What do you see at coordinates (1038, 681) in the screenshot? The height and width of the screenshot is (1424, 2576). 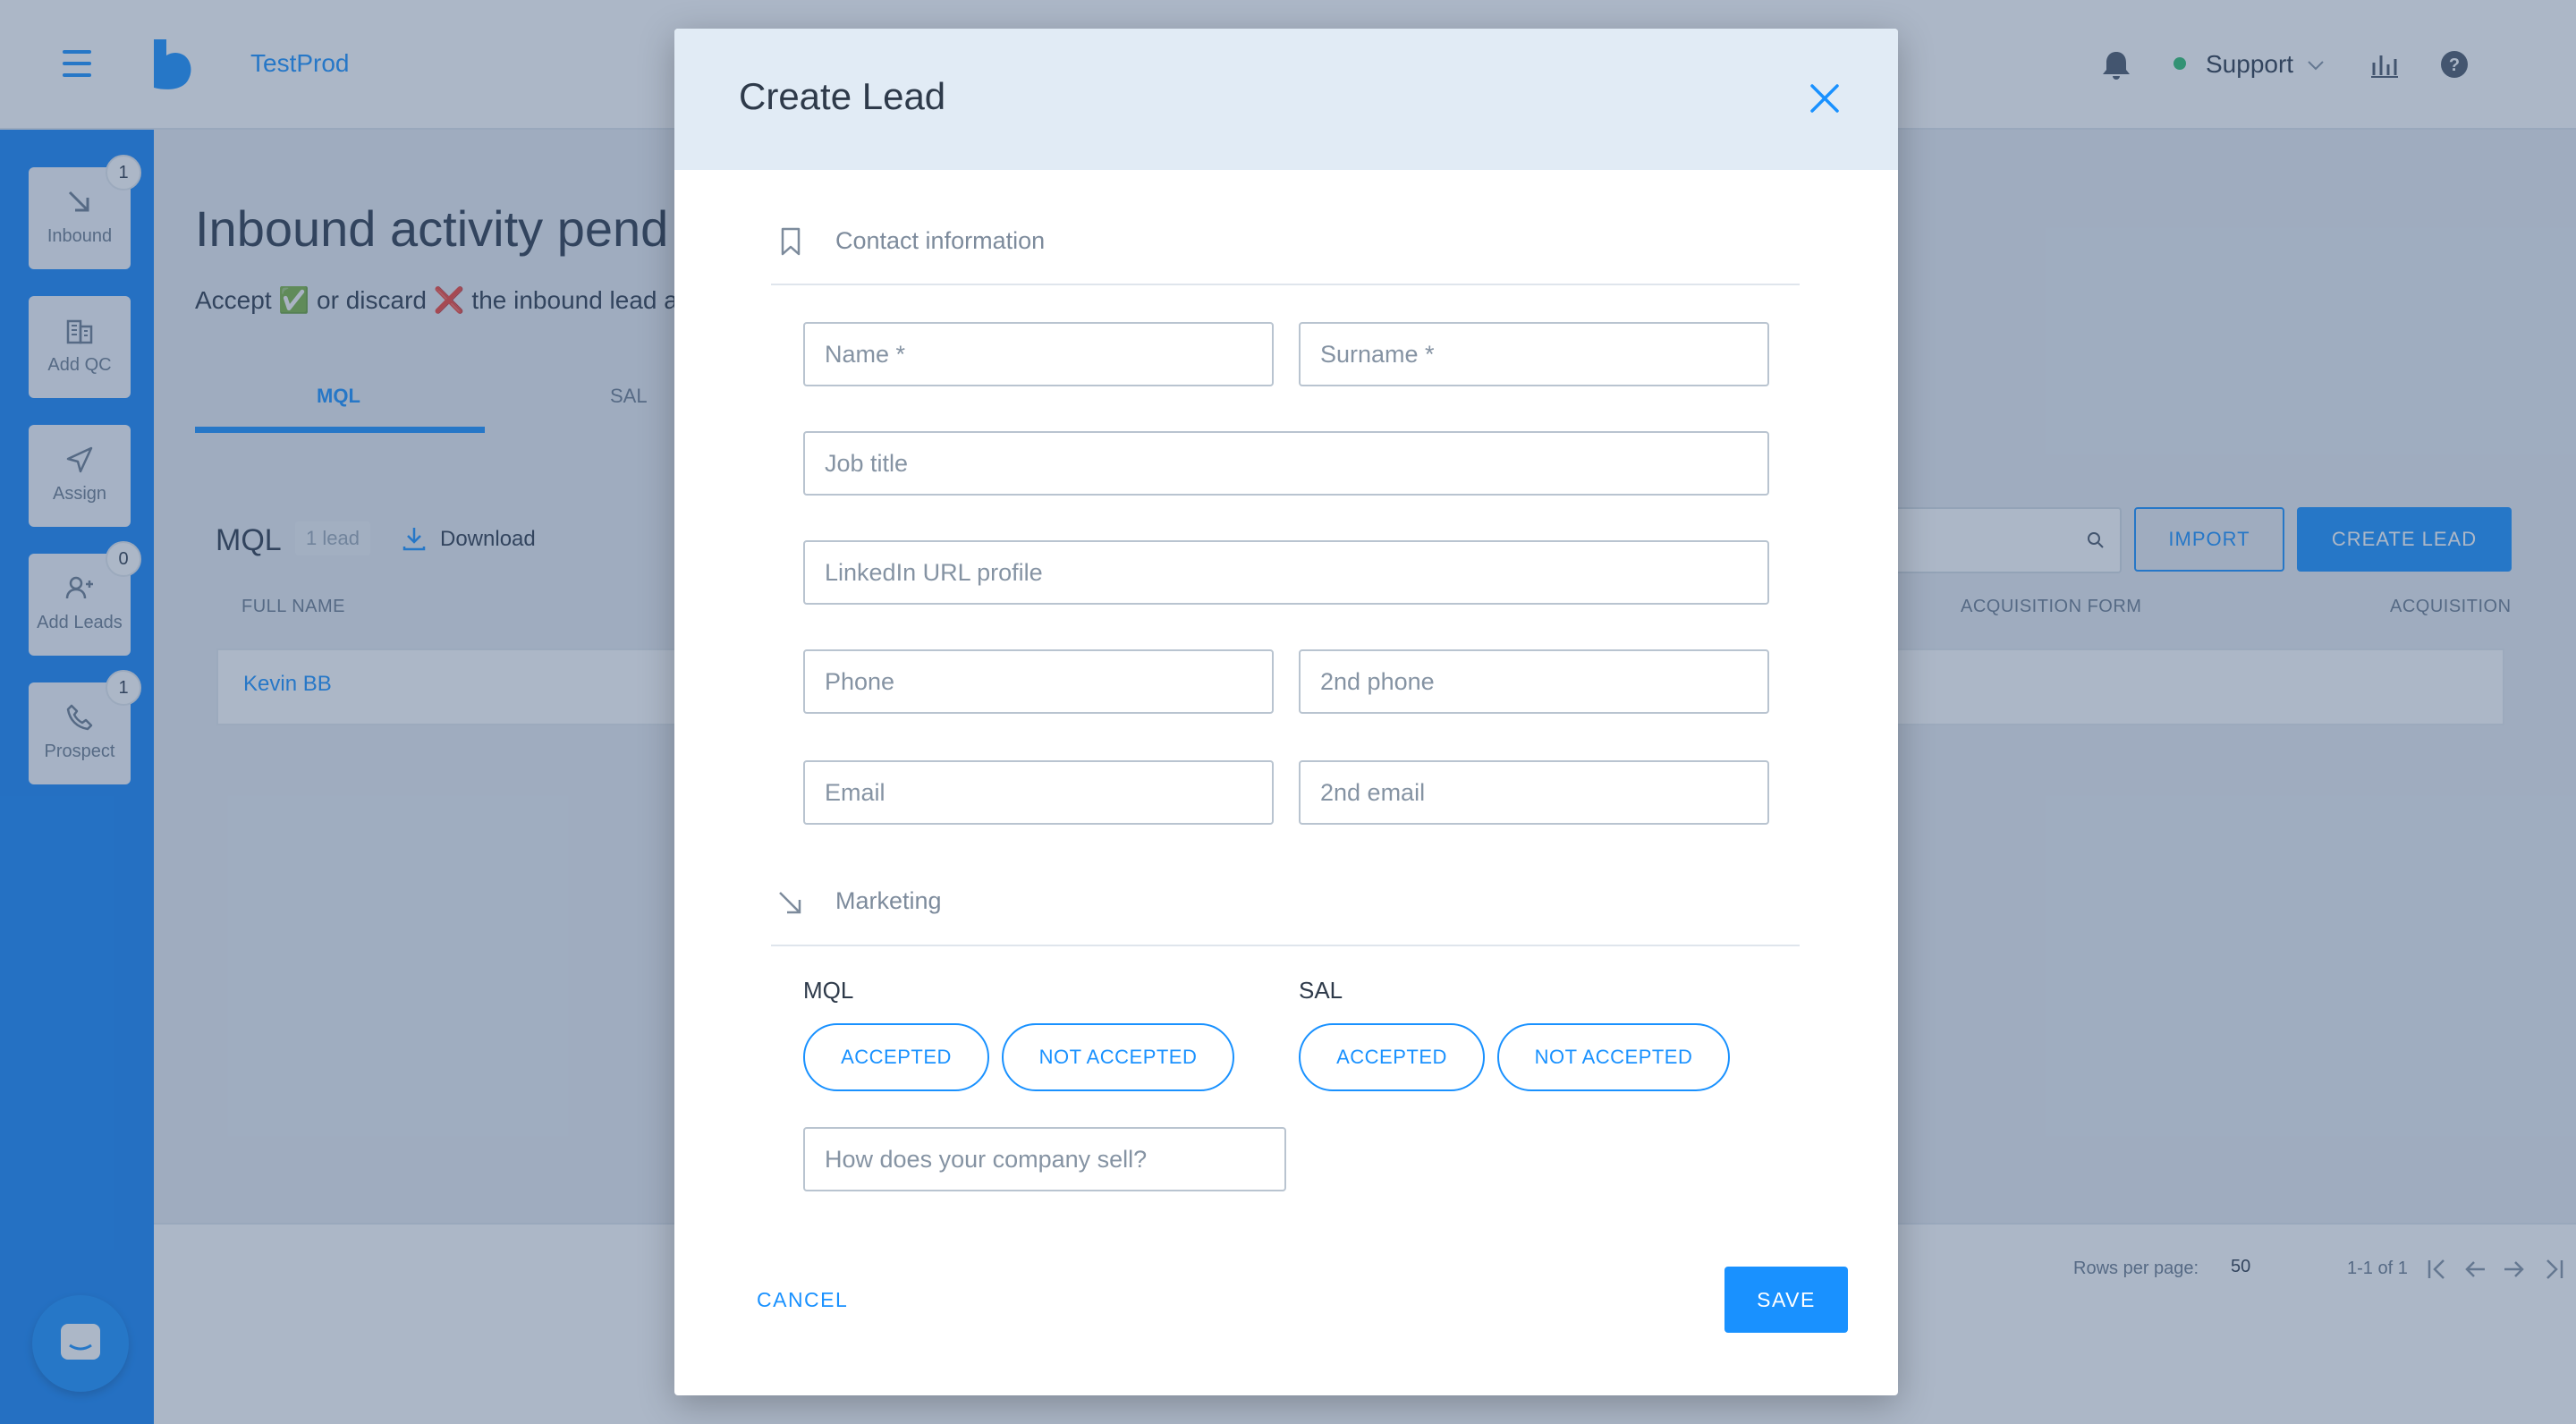 I see `phone-field` at bounding box center [1038, 681].